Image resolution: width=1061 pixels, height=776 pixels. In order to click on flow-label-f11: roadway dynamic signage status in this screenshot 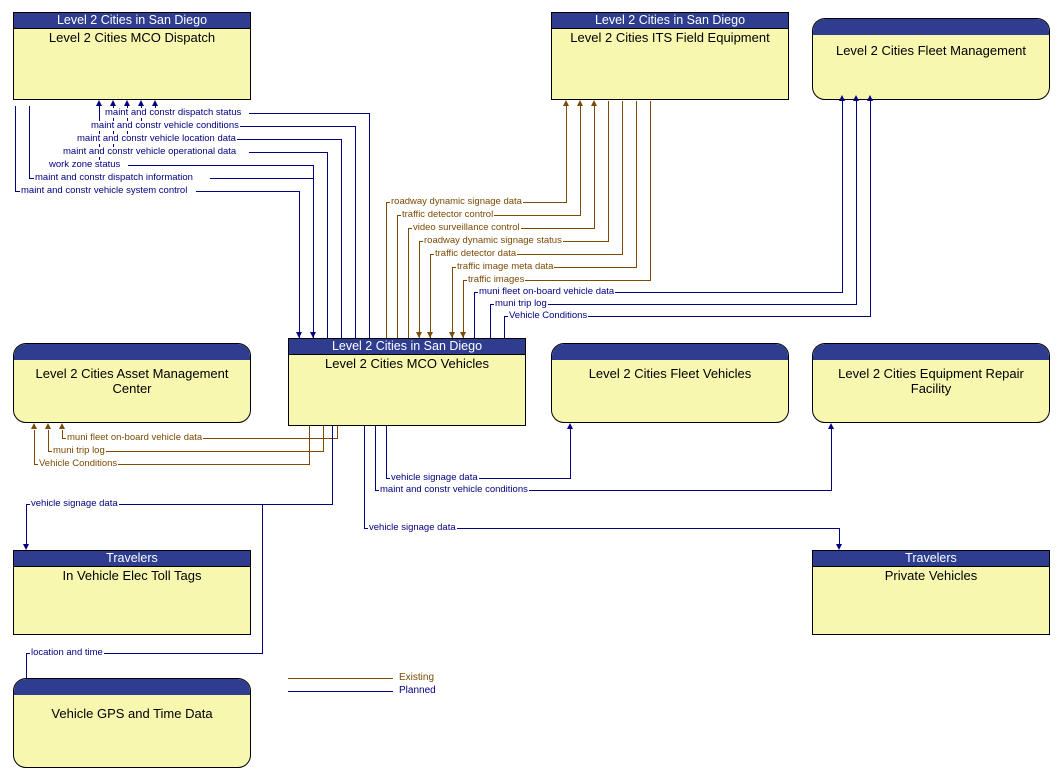, I will do `click(493, 240)`.